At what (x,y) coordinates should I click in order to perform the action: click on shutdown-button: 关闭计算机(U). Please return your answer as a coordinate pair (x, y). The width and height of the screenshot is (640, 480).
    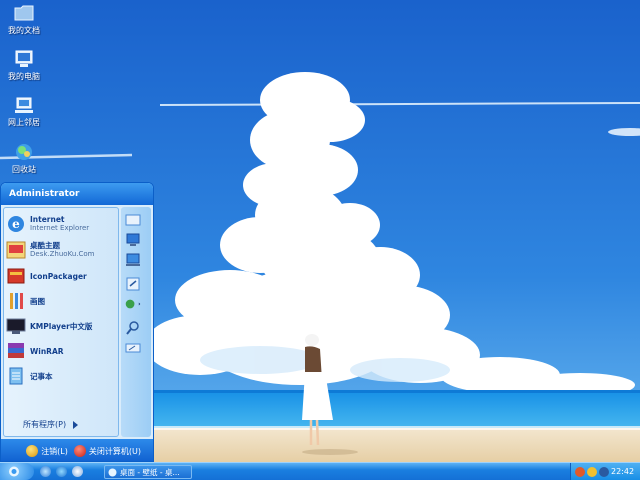
    Looking at the image, I should click on (107, 451).